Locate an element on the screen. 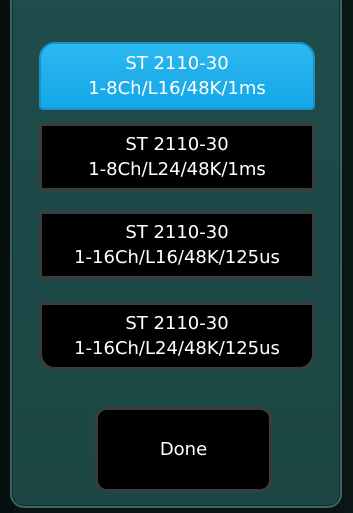 The image size is (353, 513). option-st2110-30-8ch-l16-1ms: ST 2110-30 1-8Ch/L16/48K/1ms is located at coordinates (177, 76).